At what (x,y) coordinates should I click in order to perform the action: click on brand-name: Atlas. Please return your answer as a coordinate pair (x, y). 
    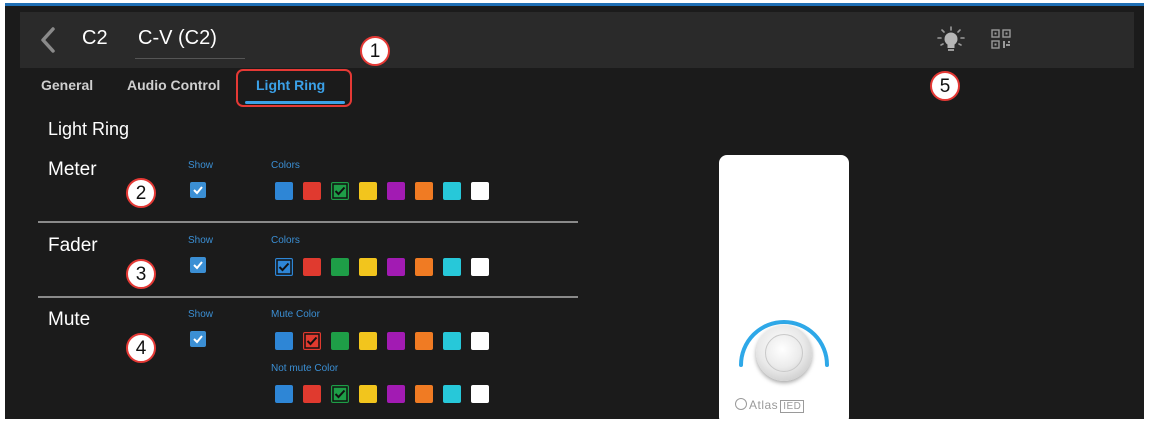
    Looking at the image, I should click on (764, 405).